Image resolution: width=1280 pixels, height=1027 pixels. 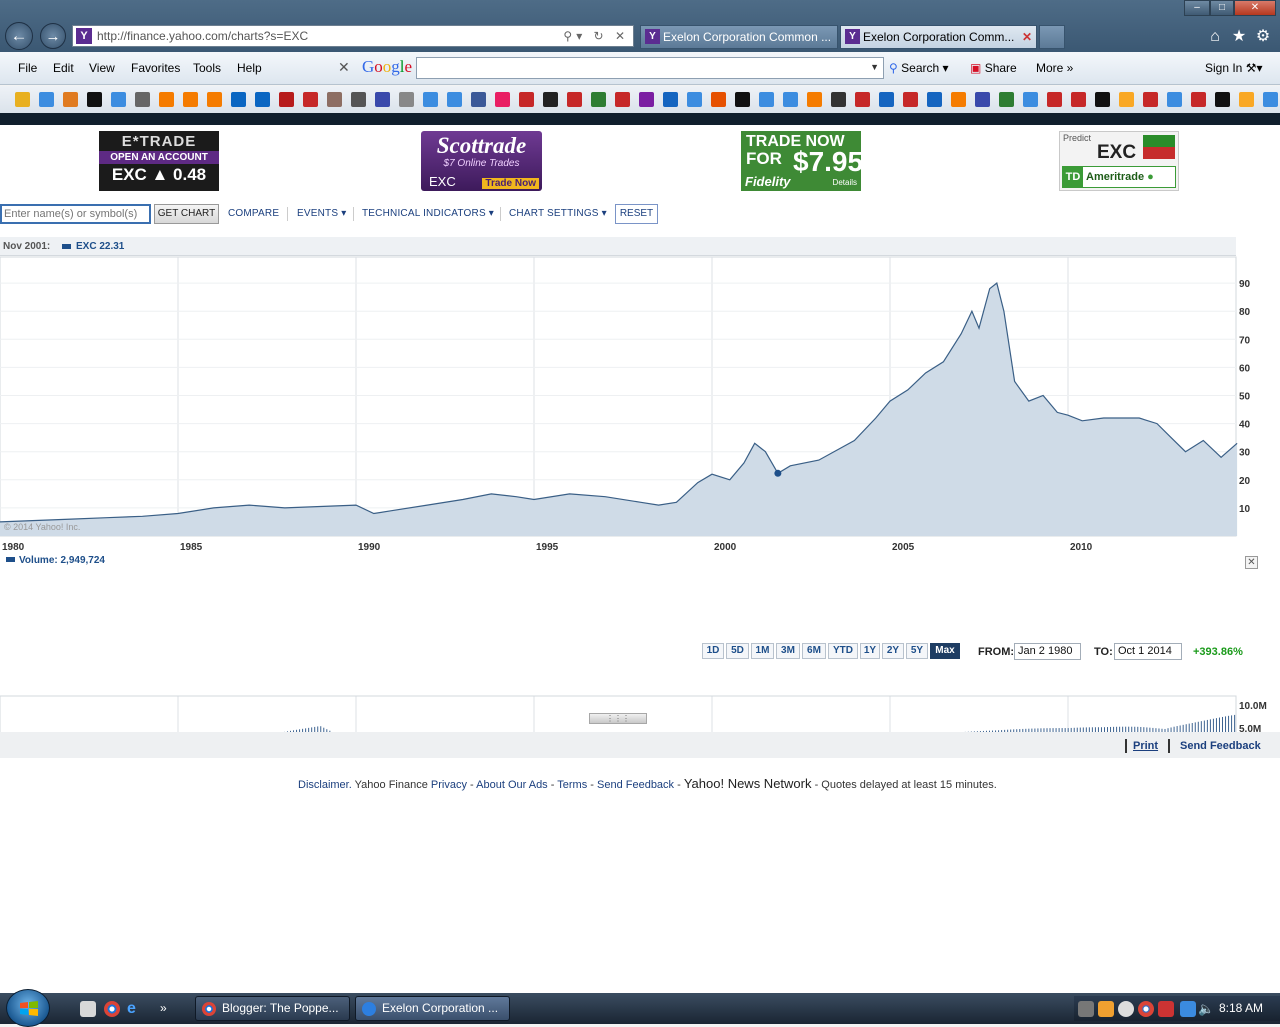 What do you see at coordinates (788, 651) in the screenshot?
I see `range-3m: 3M` at bounding box center [788, 651].